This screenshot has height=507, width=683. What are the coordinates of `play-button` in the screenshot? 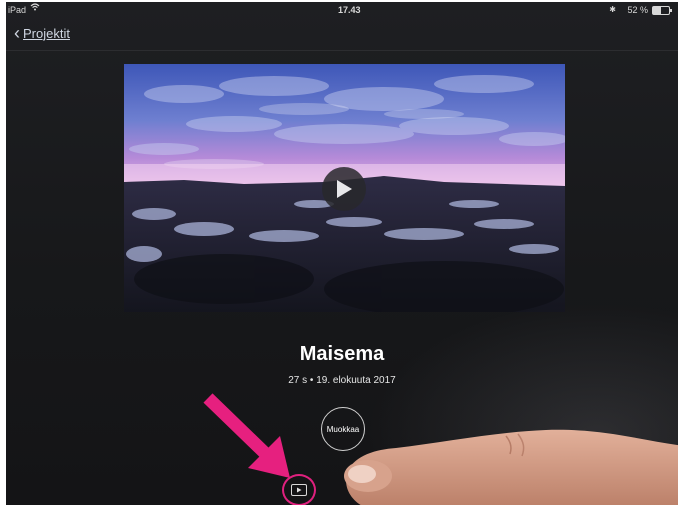 It's located at (344, 189).